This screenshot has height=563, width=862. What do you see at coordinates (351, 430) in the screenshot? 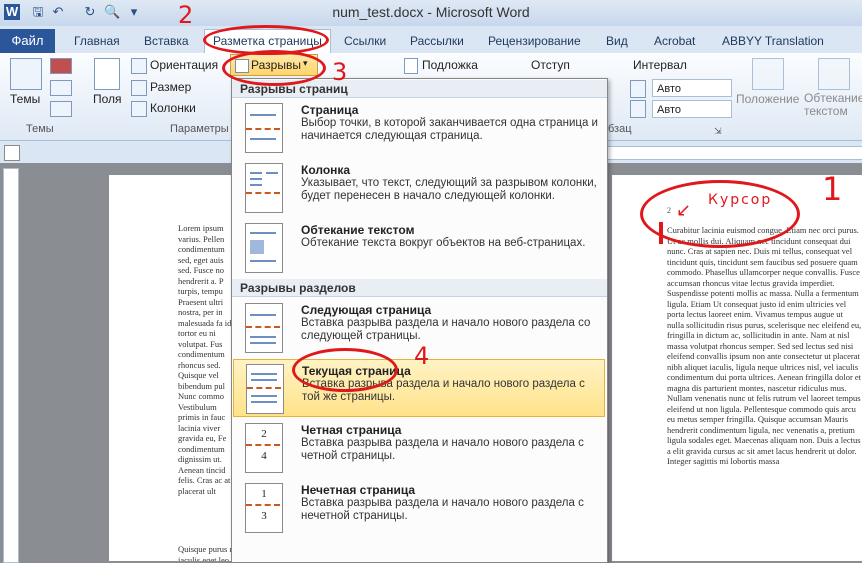
I see `menu-item-title: Четная страница` at bounding box center [351, 430].